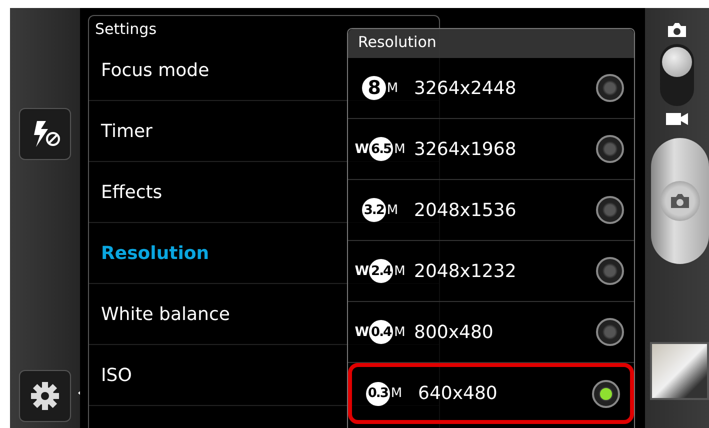  What do you see at coordinates (491, 210) in the screenshot?
I see `resolution-option: 3.2 M 2048x1536` at bounding box center [491, 210].